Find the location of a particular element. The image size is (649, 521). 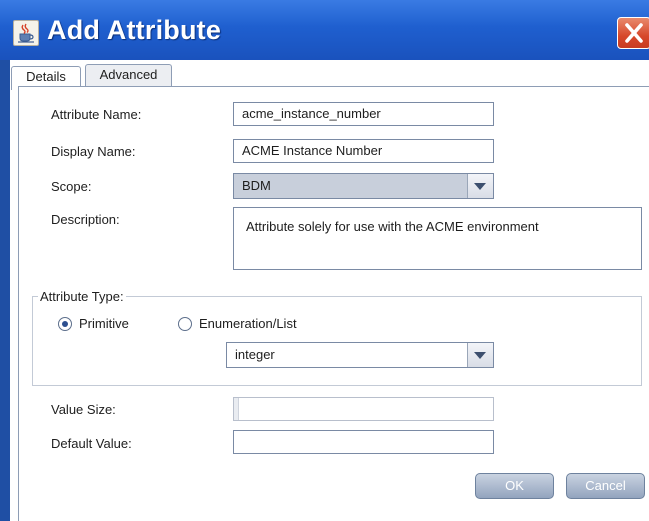

title-bar: Add Attribute is located at coordinates (324, 30).